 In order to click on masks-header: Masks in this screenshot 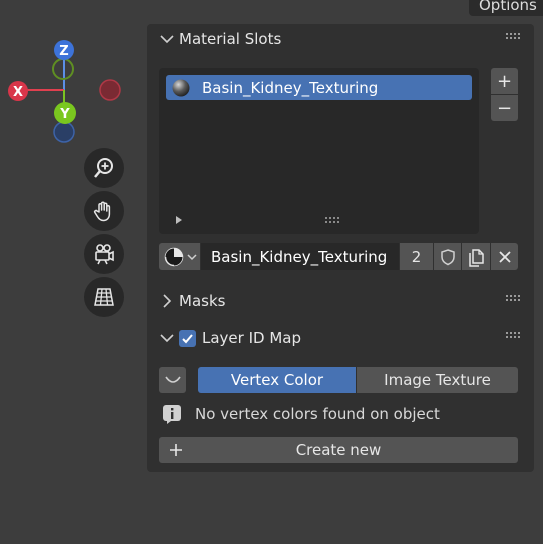, I will do `click(192, 301)`.